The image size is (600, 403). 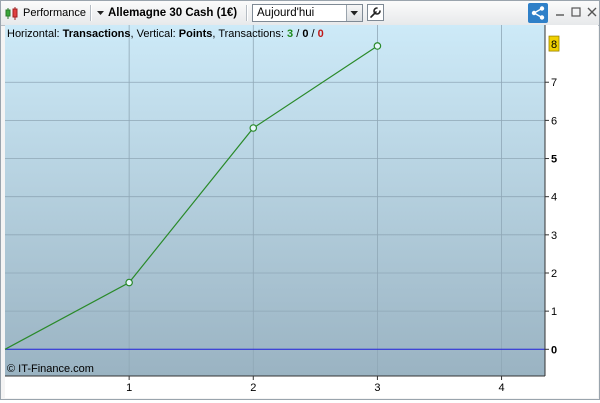 I want to click on y-tick-label: 3, so click(x=554, y=236).